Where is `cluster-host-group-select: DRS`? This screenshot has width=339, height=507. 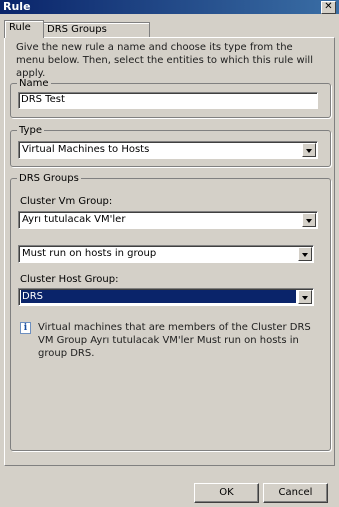
cluster-host-group-select: DRS is located at coordinates (166, 297).